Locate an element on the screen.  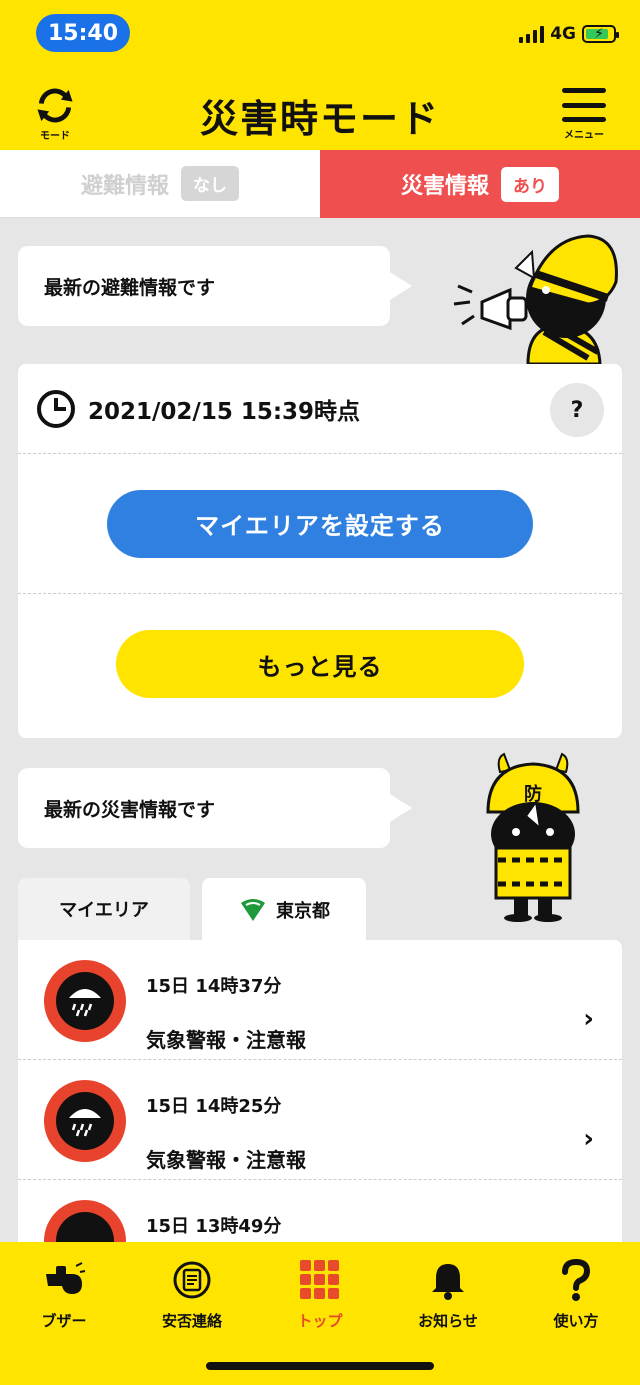
battery-icon: ⚡ is located at coordinates (600, 34).